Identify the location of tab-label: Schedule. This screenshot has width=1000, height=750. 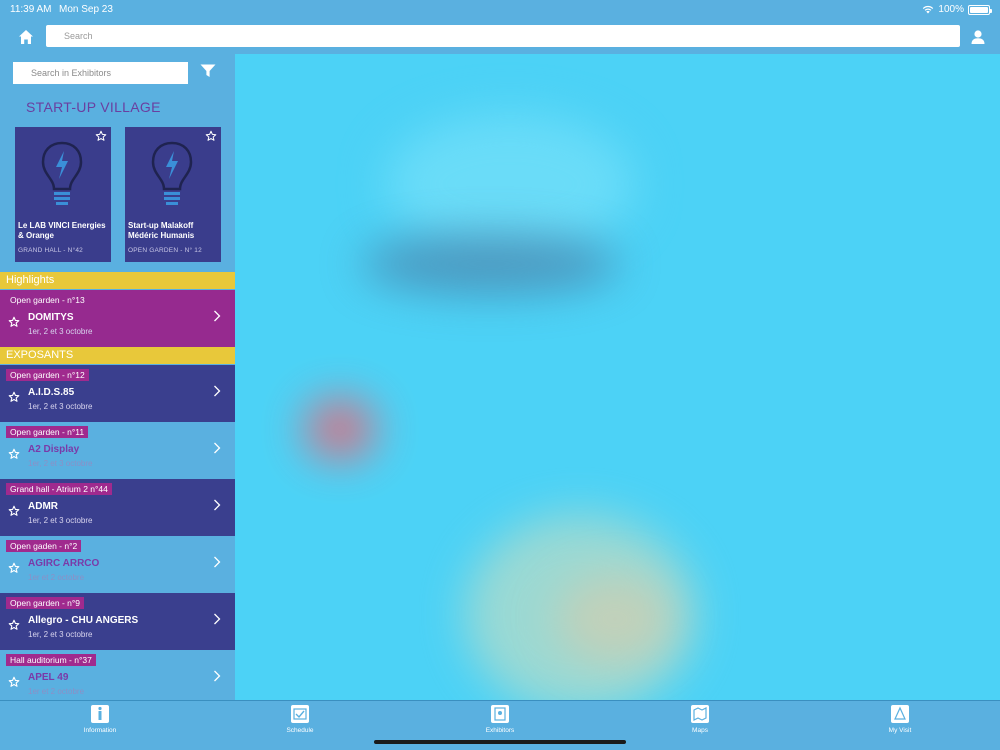
(300, 730).